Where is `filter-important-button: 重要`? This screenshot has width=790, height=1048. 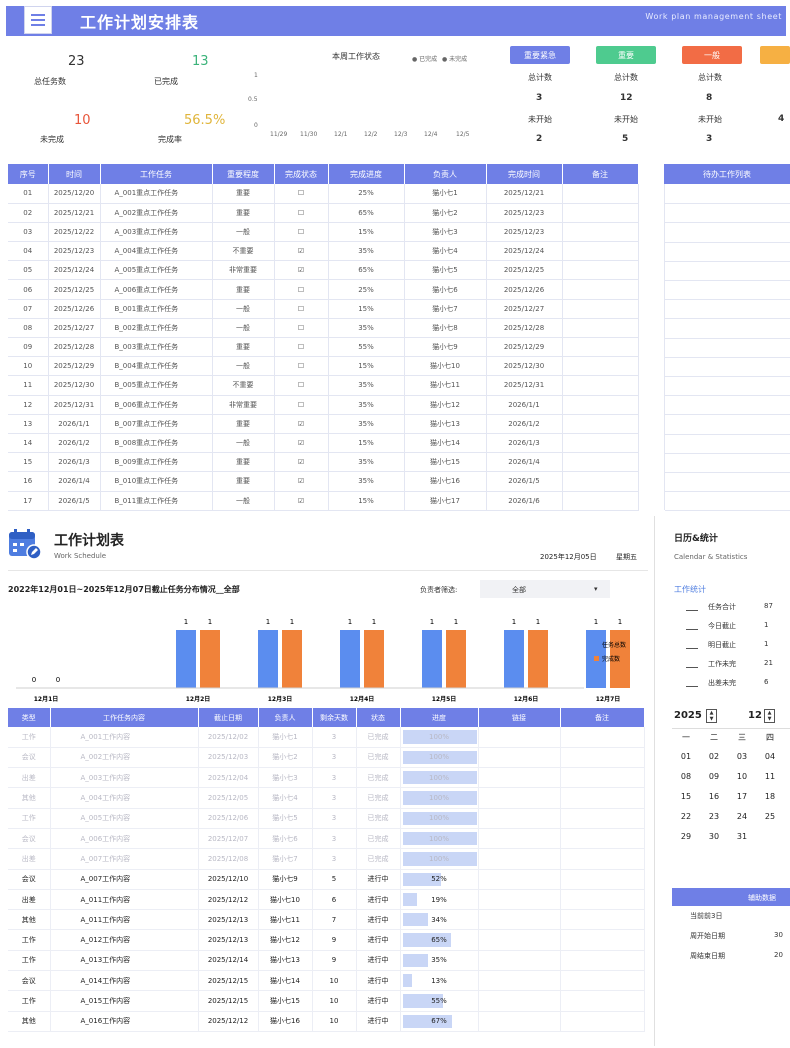
filter-important-button: 重要 is located at coordinates (626, 55).